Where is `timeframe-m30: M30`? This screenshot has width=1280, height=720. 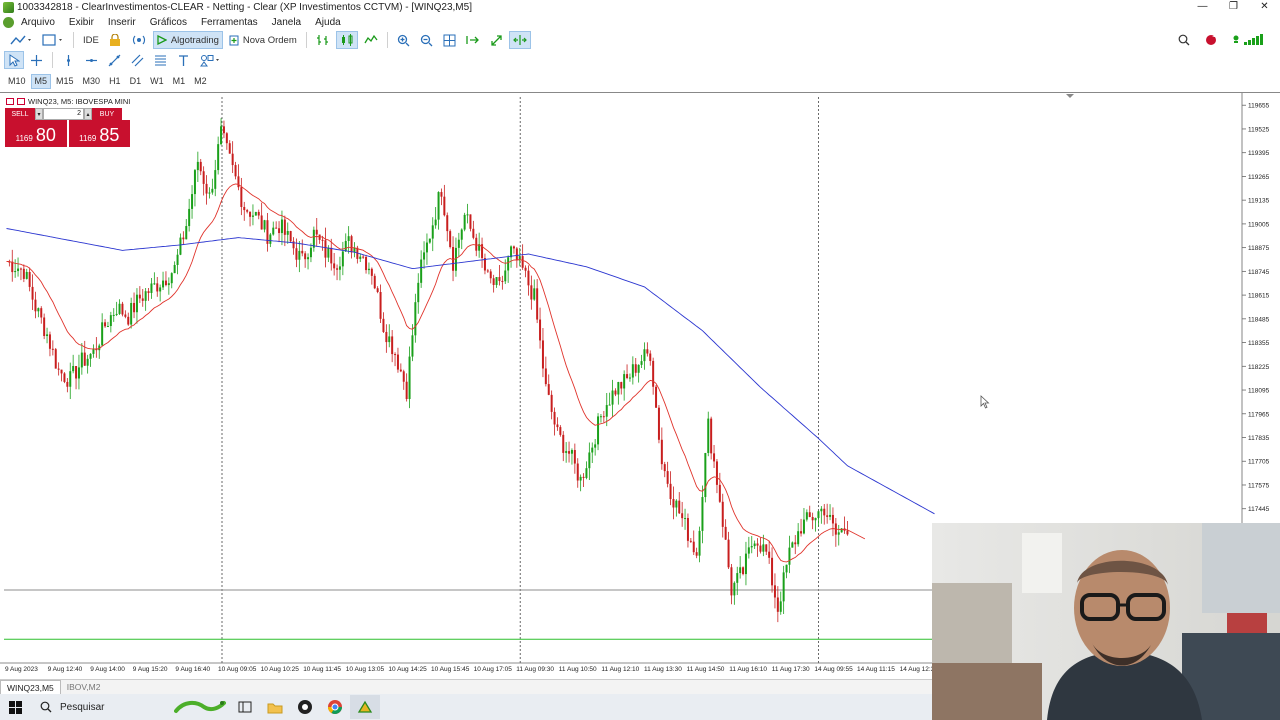 timeframe-m30: M30 is located at coordinates (92, 81).